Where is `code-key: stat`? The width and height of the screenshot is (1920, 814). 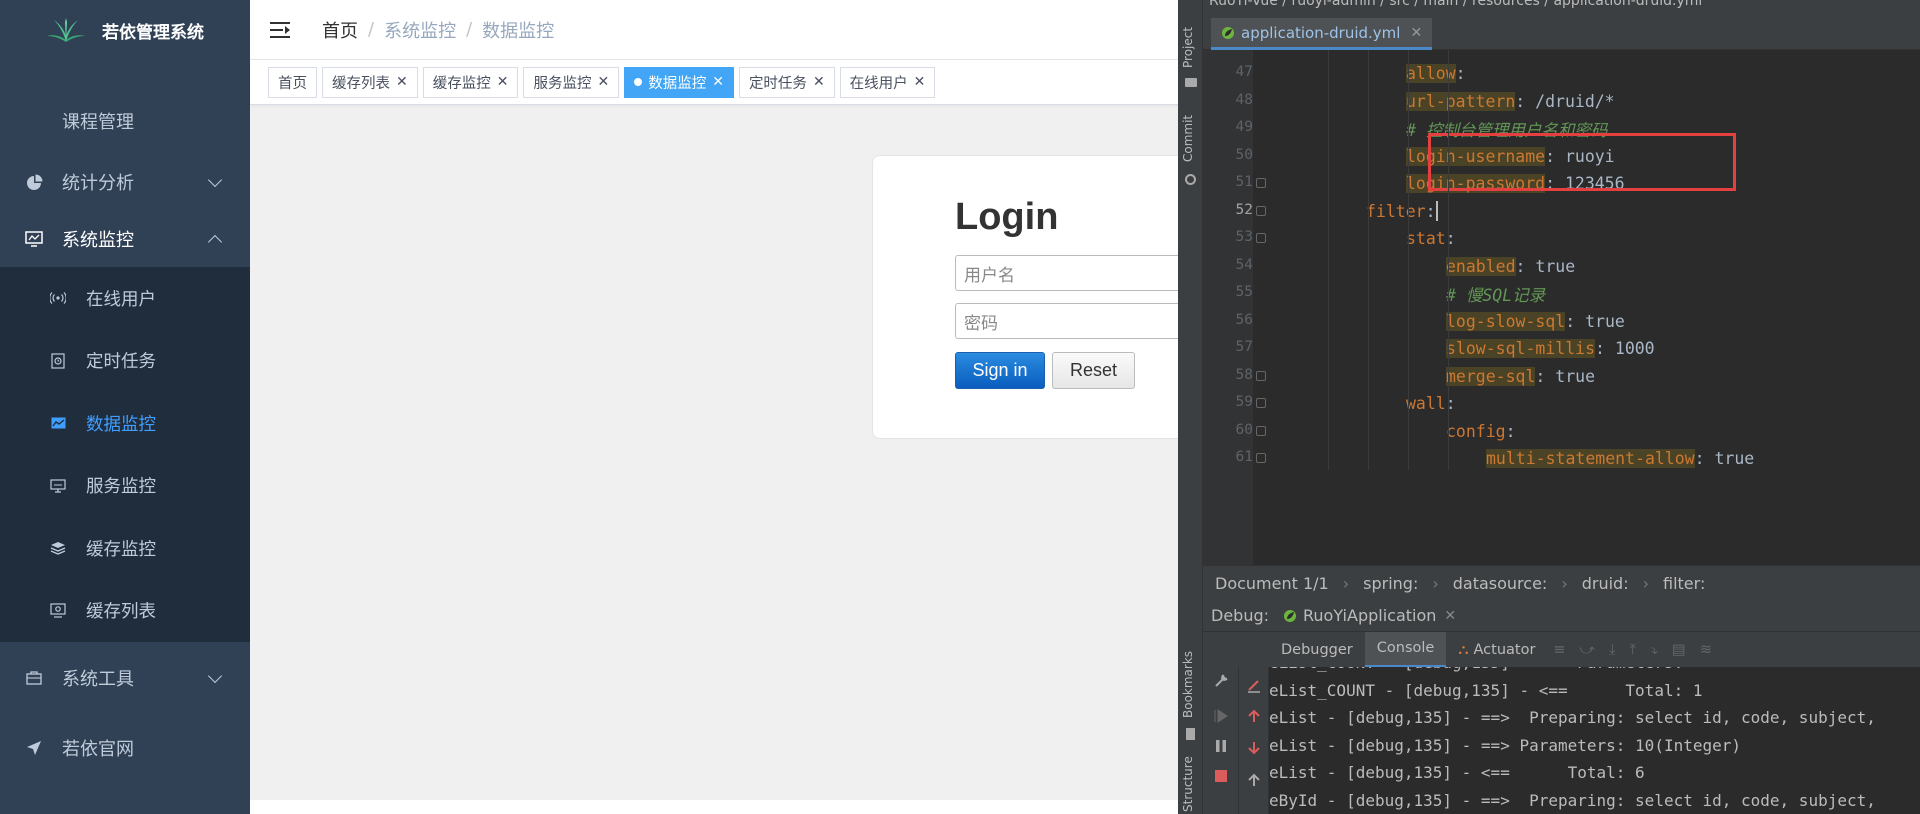
code-key: stat is located at coordinates (1426, 239).